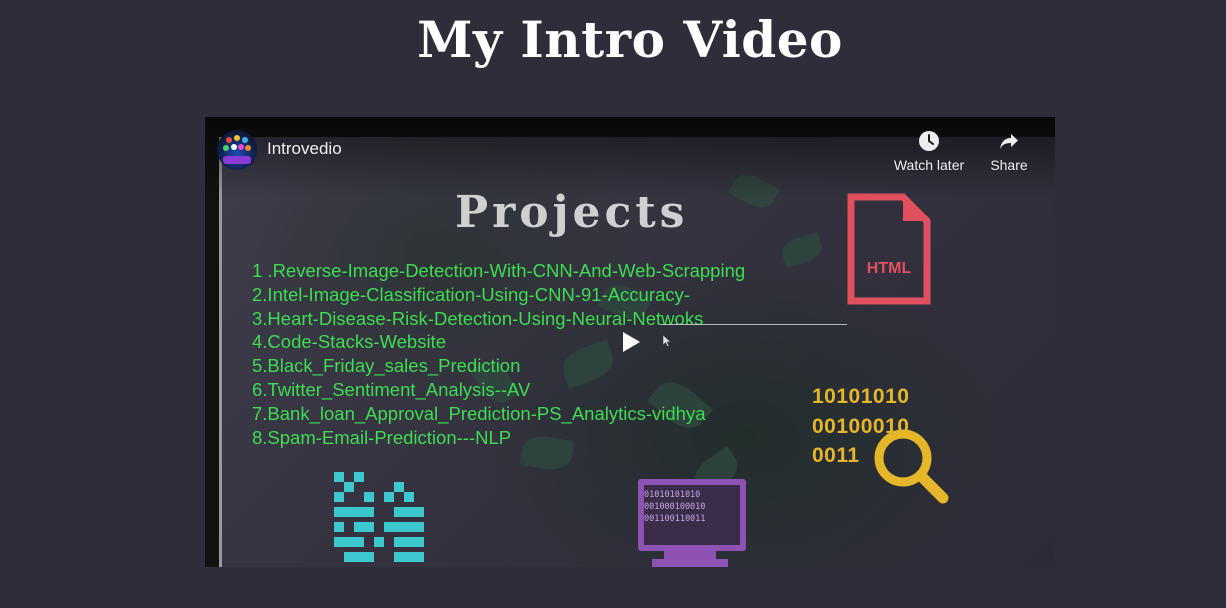  What do you see at coordinates (237, 150) in the screenshot?
I see `channel-avatar` at bounding box center [237, 150].